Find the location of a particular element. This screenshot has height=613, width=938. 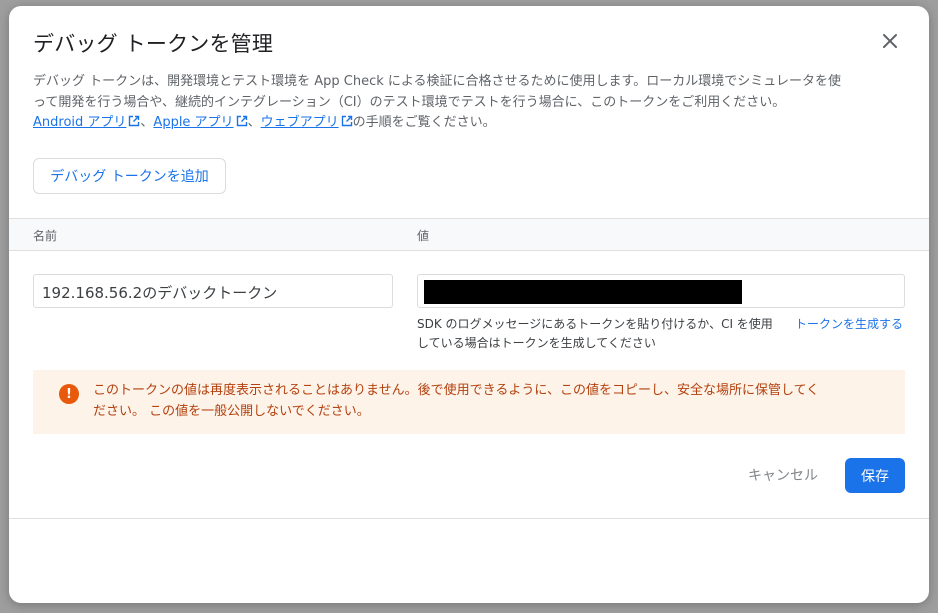

token-value-input is located at coordinates (661, 291).